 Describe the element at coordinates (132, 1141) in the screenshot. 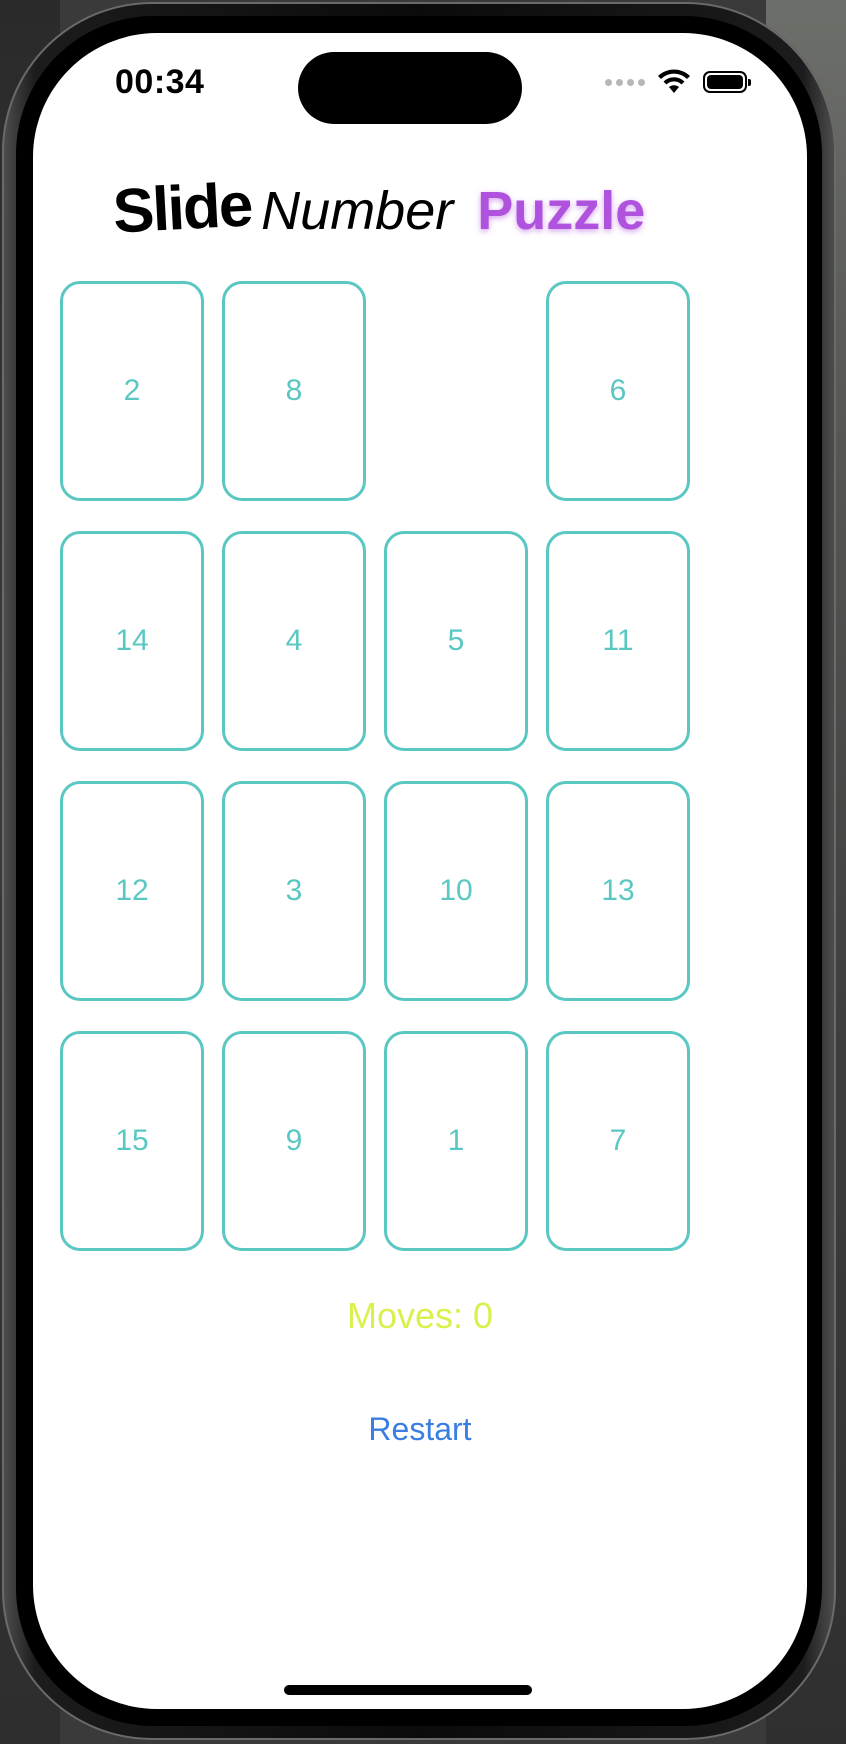

I see `puzzle-tile: 15` at that location.